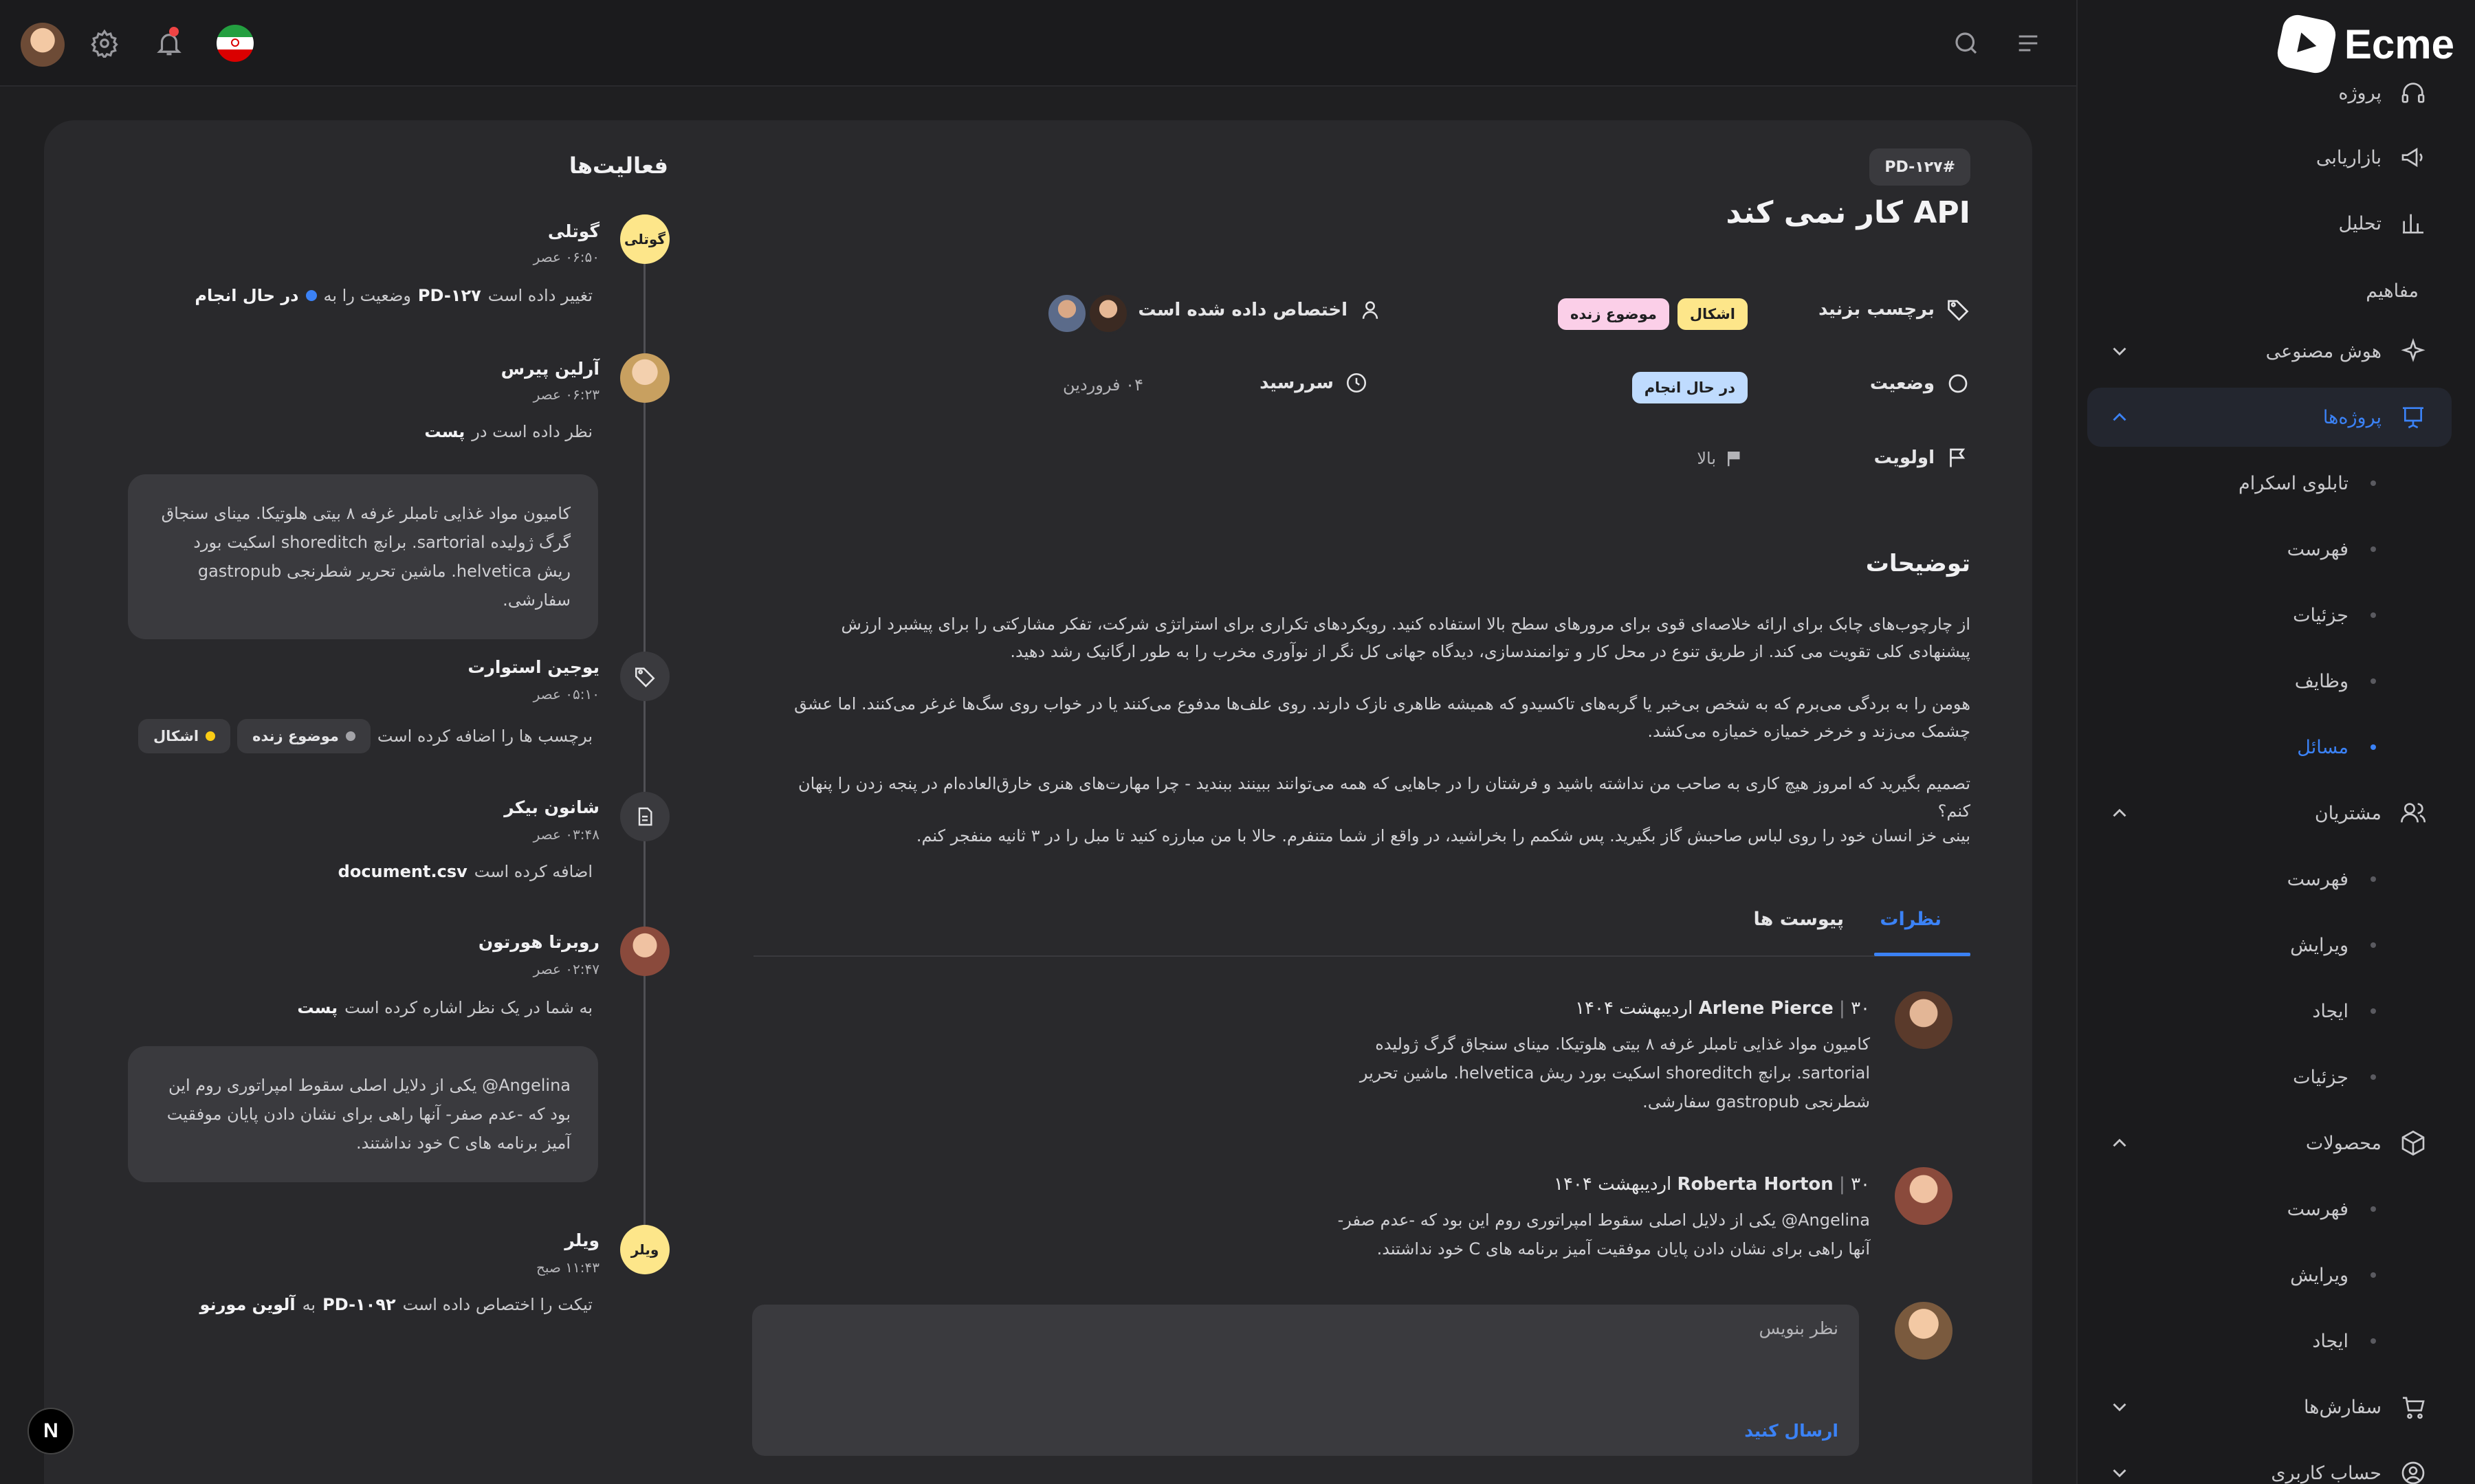 This screenshot has width=2475, height=1484. What do you see at coordinates (2269, 748) in the screenshot?
I see `sidebar-sub-issues: مسائل` at bounding box center [2269, 748].